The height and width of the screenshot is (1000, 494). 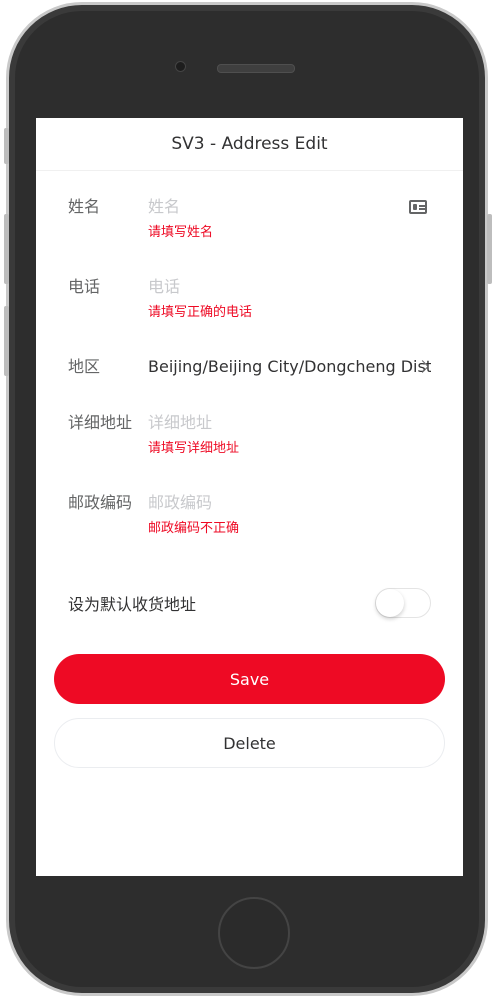 I want to click on home-button, so click(x=254, y=933).